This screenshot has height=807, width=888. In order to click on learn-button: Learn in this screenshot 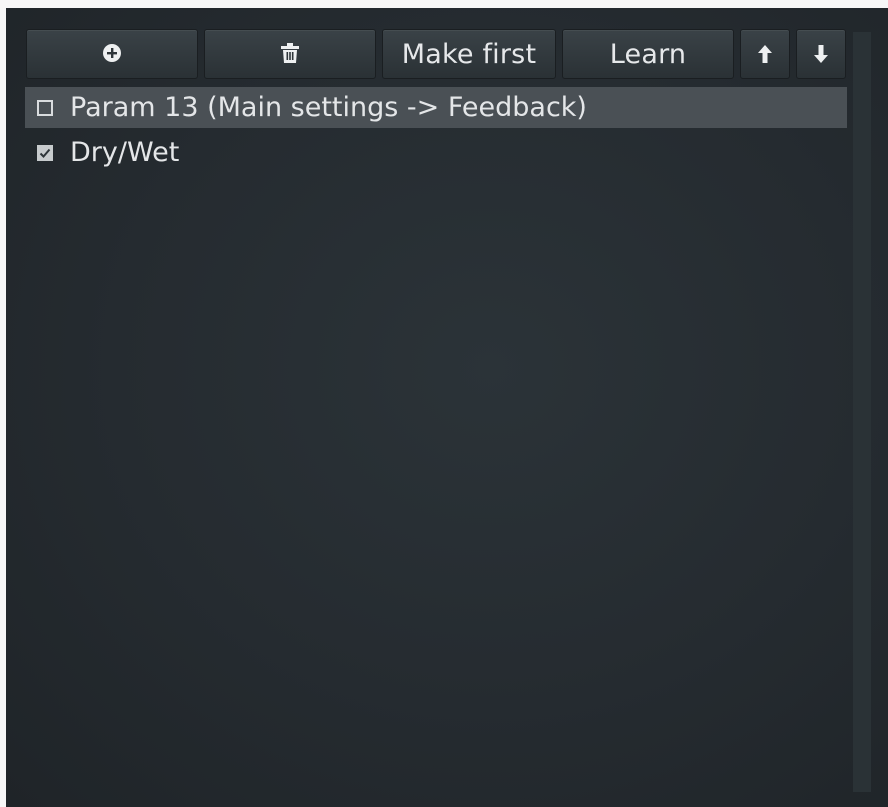, I will do `click(648, 54)`.